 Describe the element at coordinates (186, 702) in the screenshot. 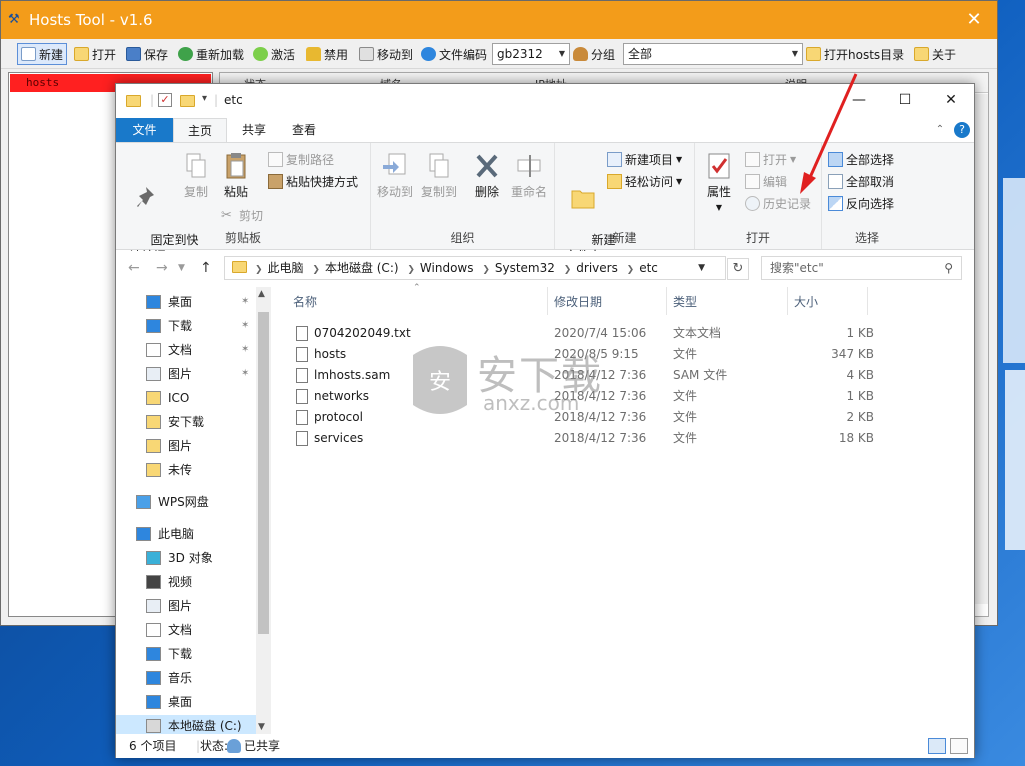

I see `nav-item: 桌面` at that location.